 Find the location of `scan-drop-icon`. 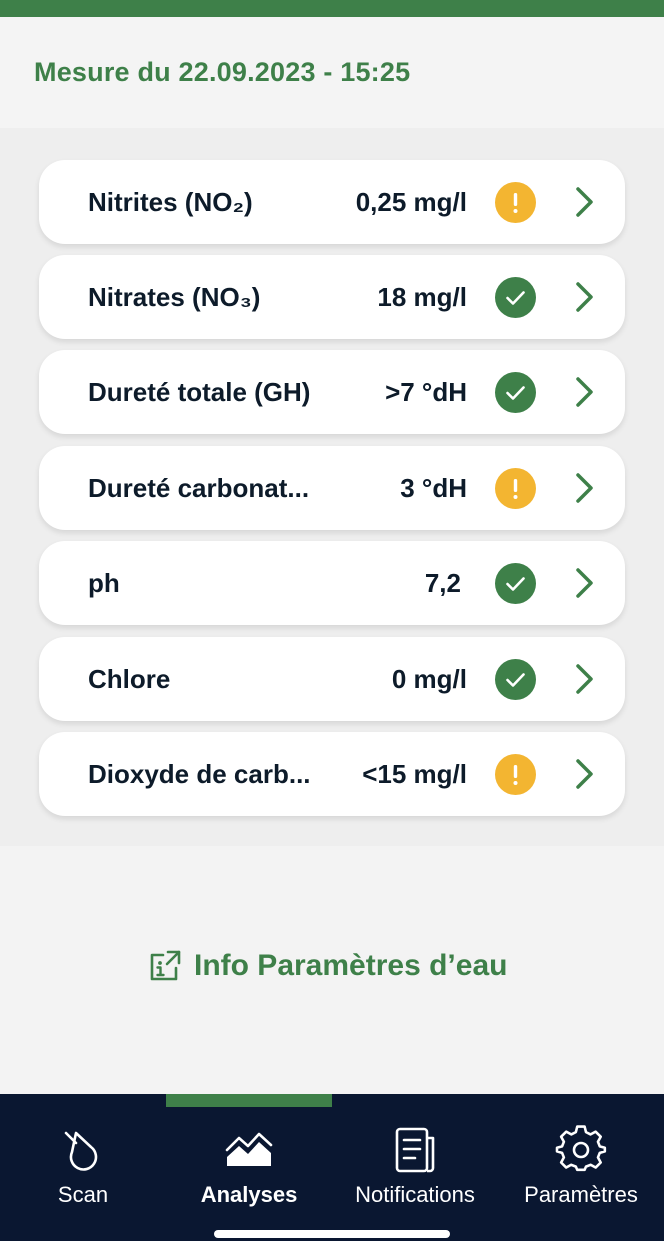

scan-drop-icon is located at coordinates (83, 1150).